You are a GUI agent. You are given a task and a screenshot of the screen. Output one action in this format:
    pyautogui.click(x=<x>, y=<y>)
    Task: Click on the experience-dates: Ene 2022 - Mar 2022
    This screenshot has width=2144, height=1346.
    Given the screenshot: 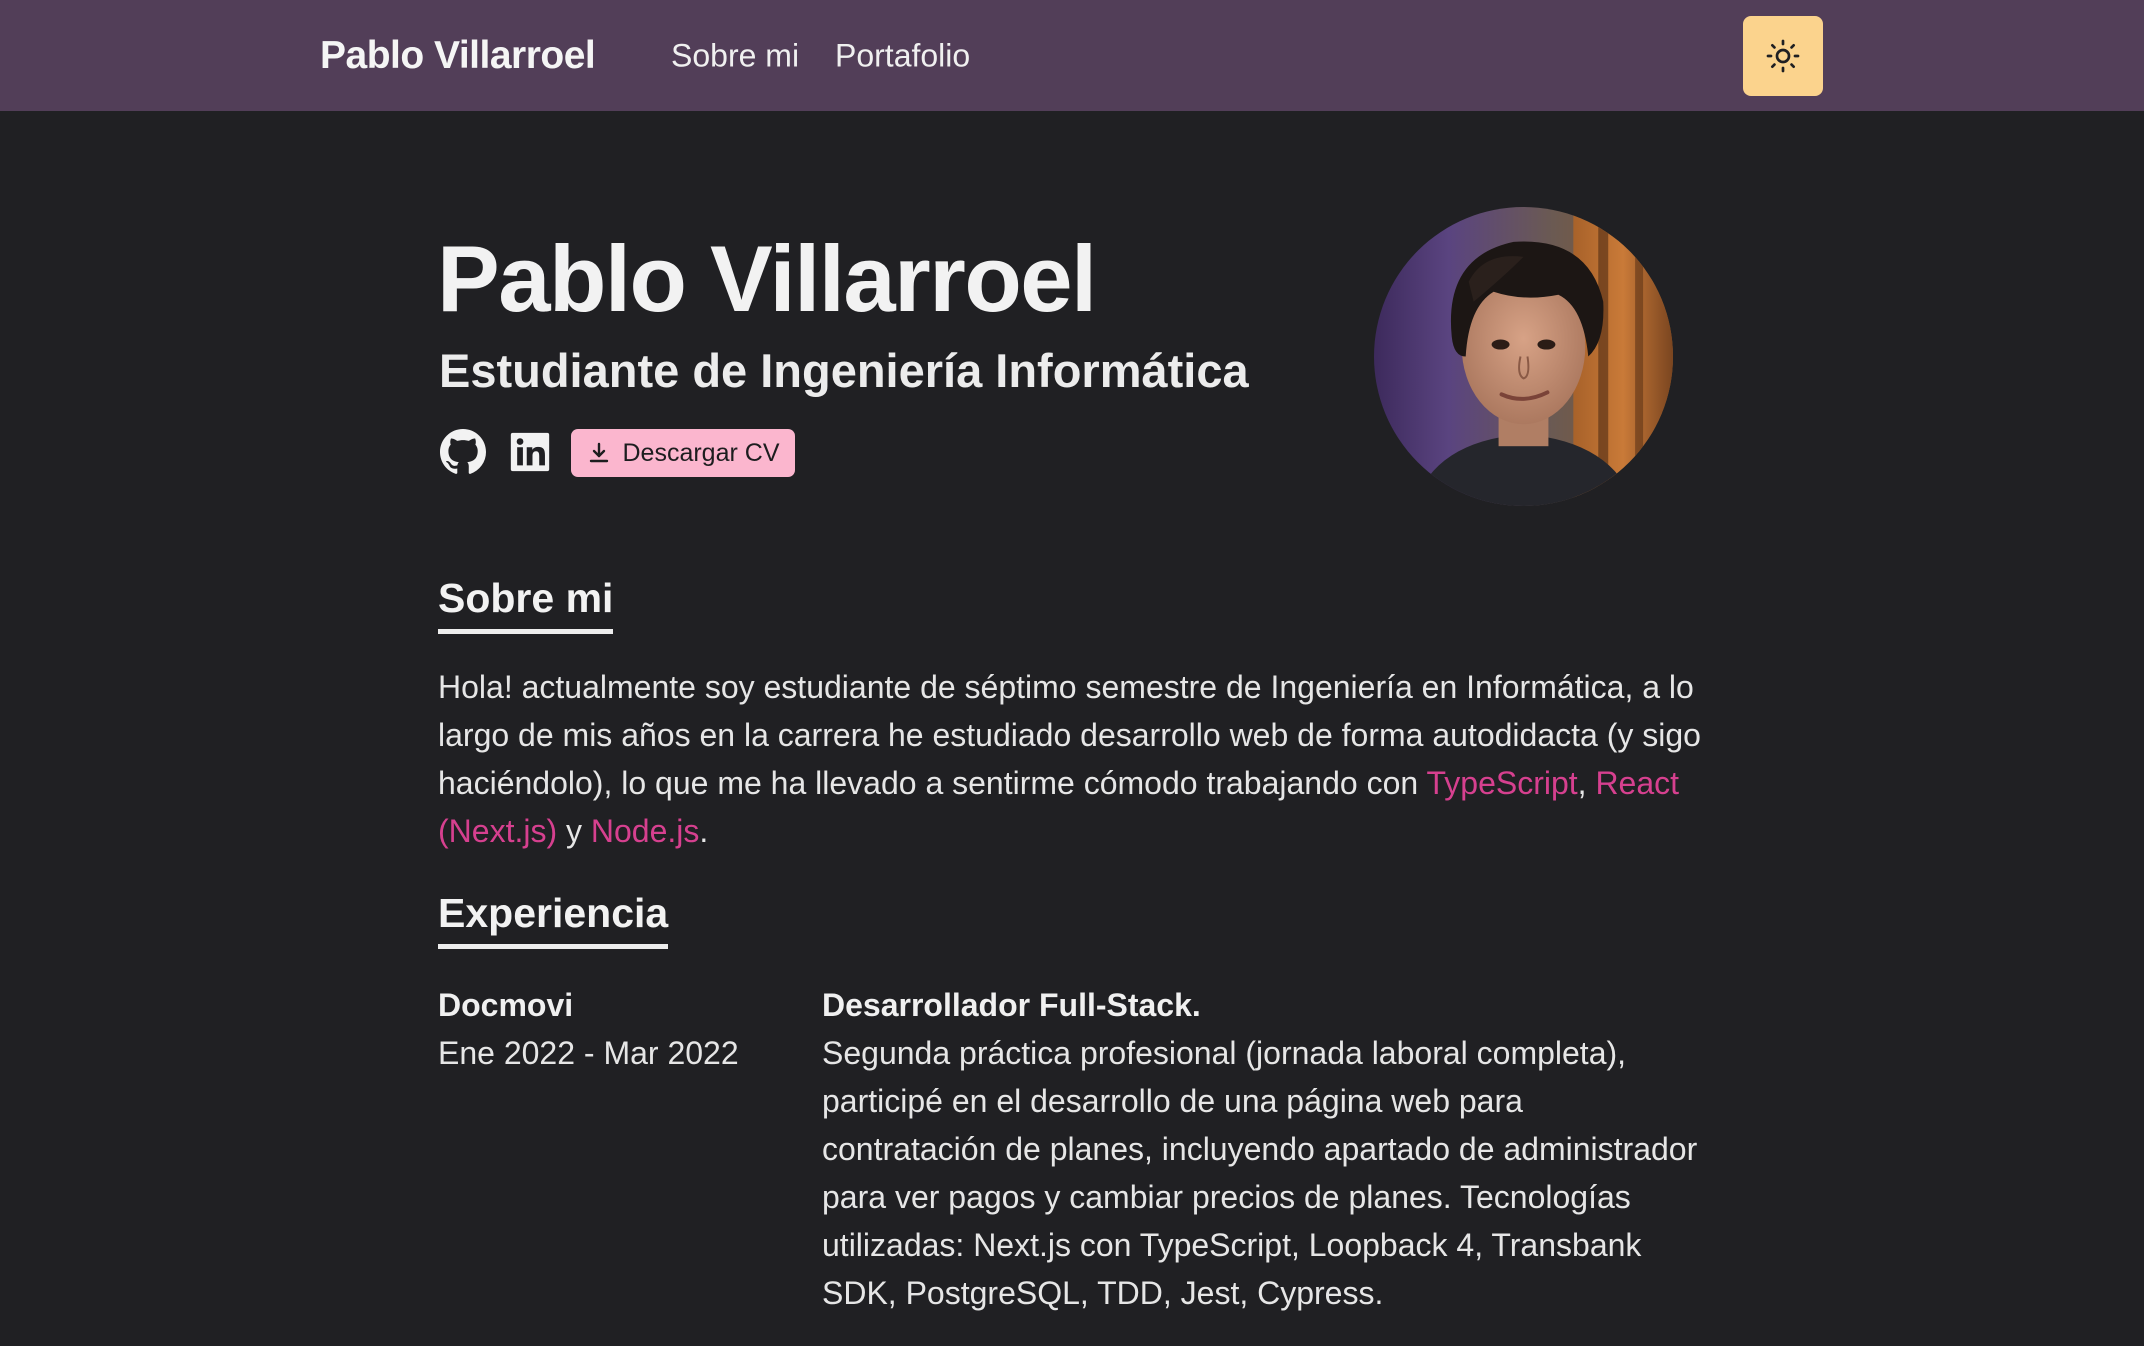 What is the action you would take?
    pyautogui.click(x=588, y=1053)
    